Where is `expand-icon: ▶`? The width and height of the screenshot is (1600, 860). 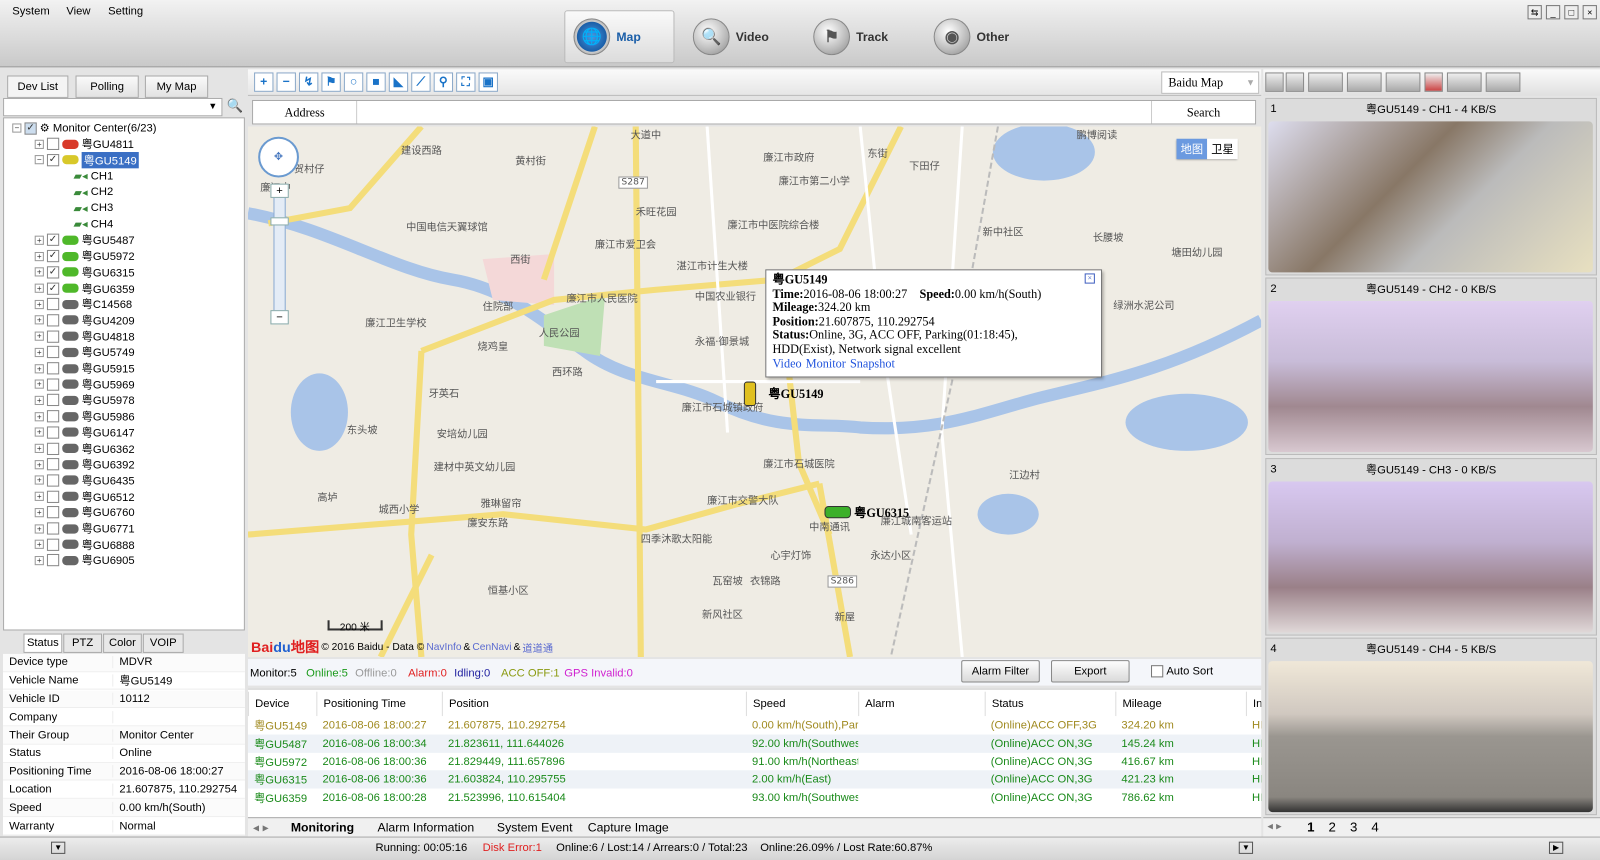
expand-icon: ▶ is located at coordinates (1556, 847).